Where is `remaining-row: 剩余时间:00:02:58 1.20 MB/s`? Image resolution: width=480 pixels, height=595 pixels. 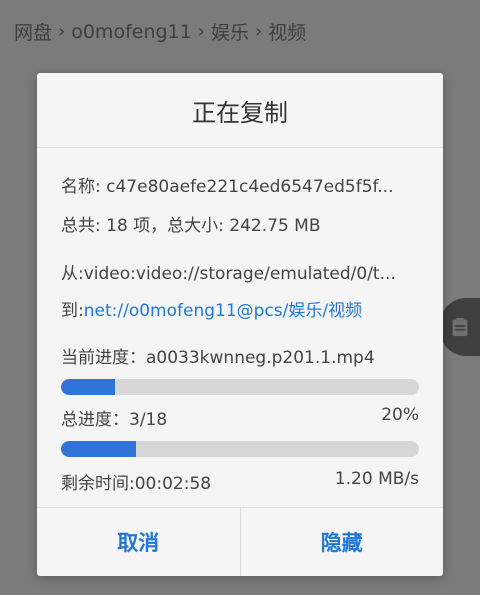
remaining-row: 剩余时间:00:02:58 1.20 MB/s is located at coordinates (240, 481).